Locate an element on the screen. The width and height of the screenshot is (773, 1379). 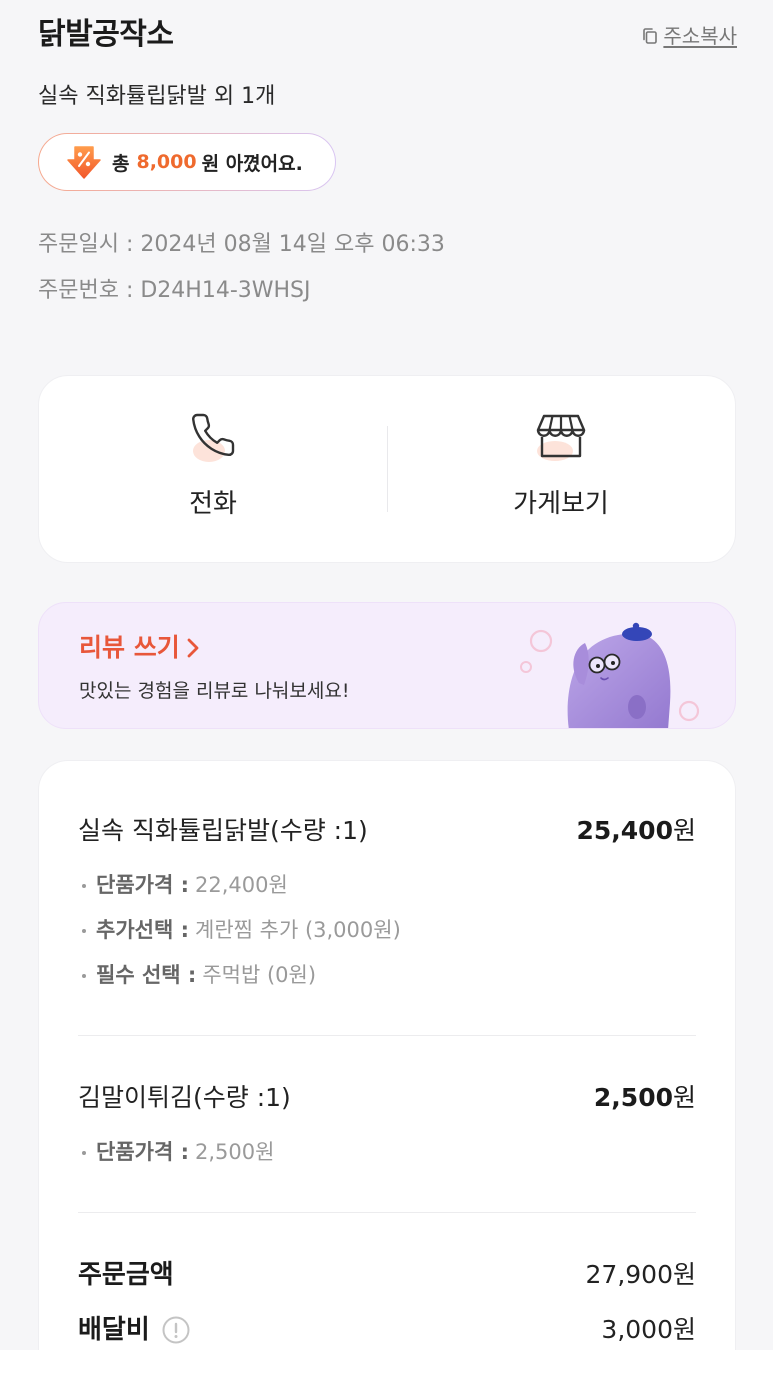
savings-suffix: 원 아꼈어요. is located at coordinates (252, 163).